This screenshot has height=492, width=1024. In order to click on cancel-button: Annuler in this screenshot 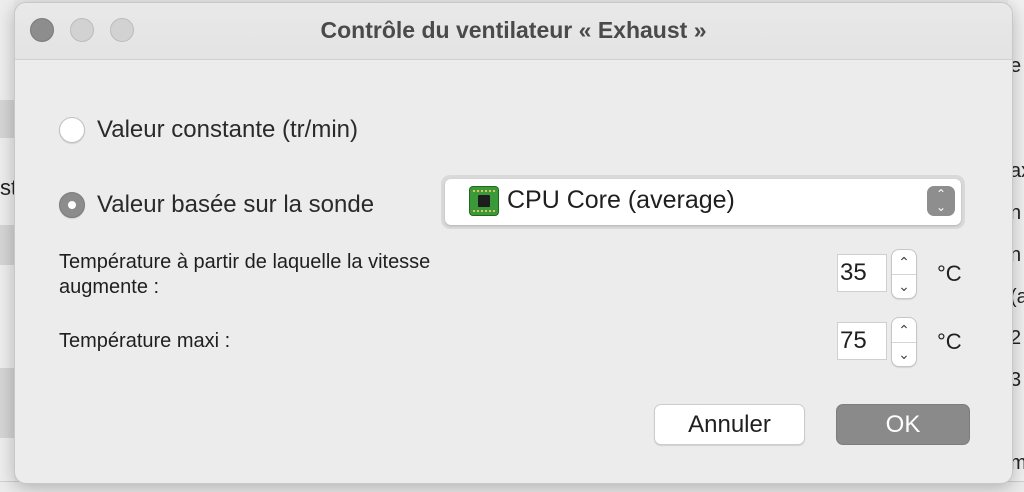, I will do `click(729, 424)`.